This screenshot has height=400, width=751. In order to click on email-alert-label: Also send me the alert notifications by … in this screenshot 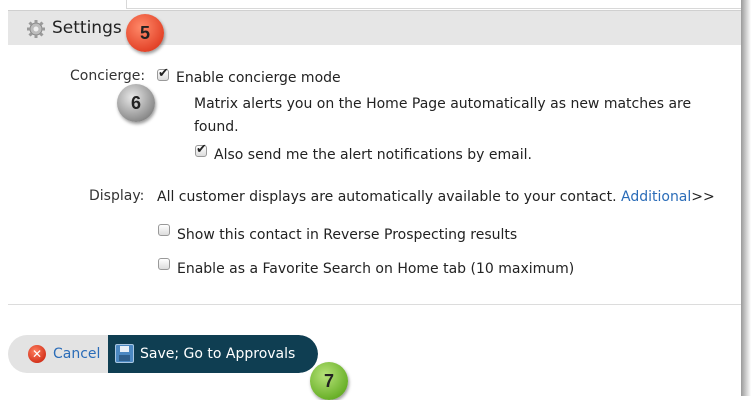, I will do `click(373, 155)`.